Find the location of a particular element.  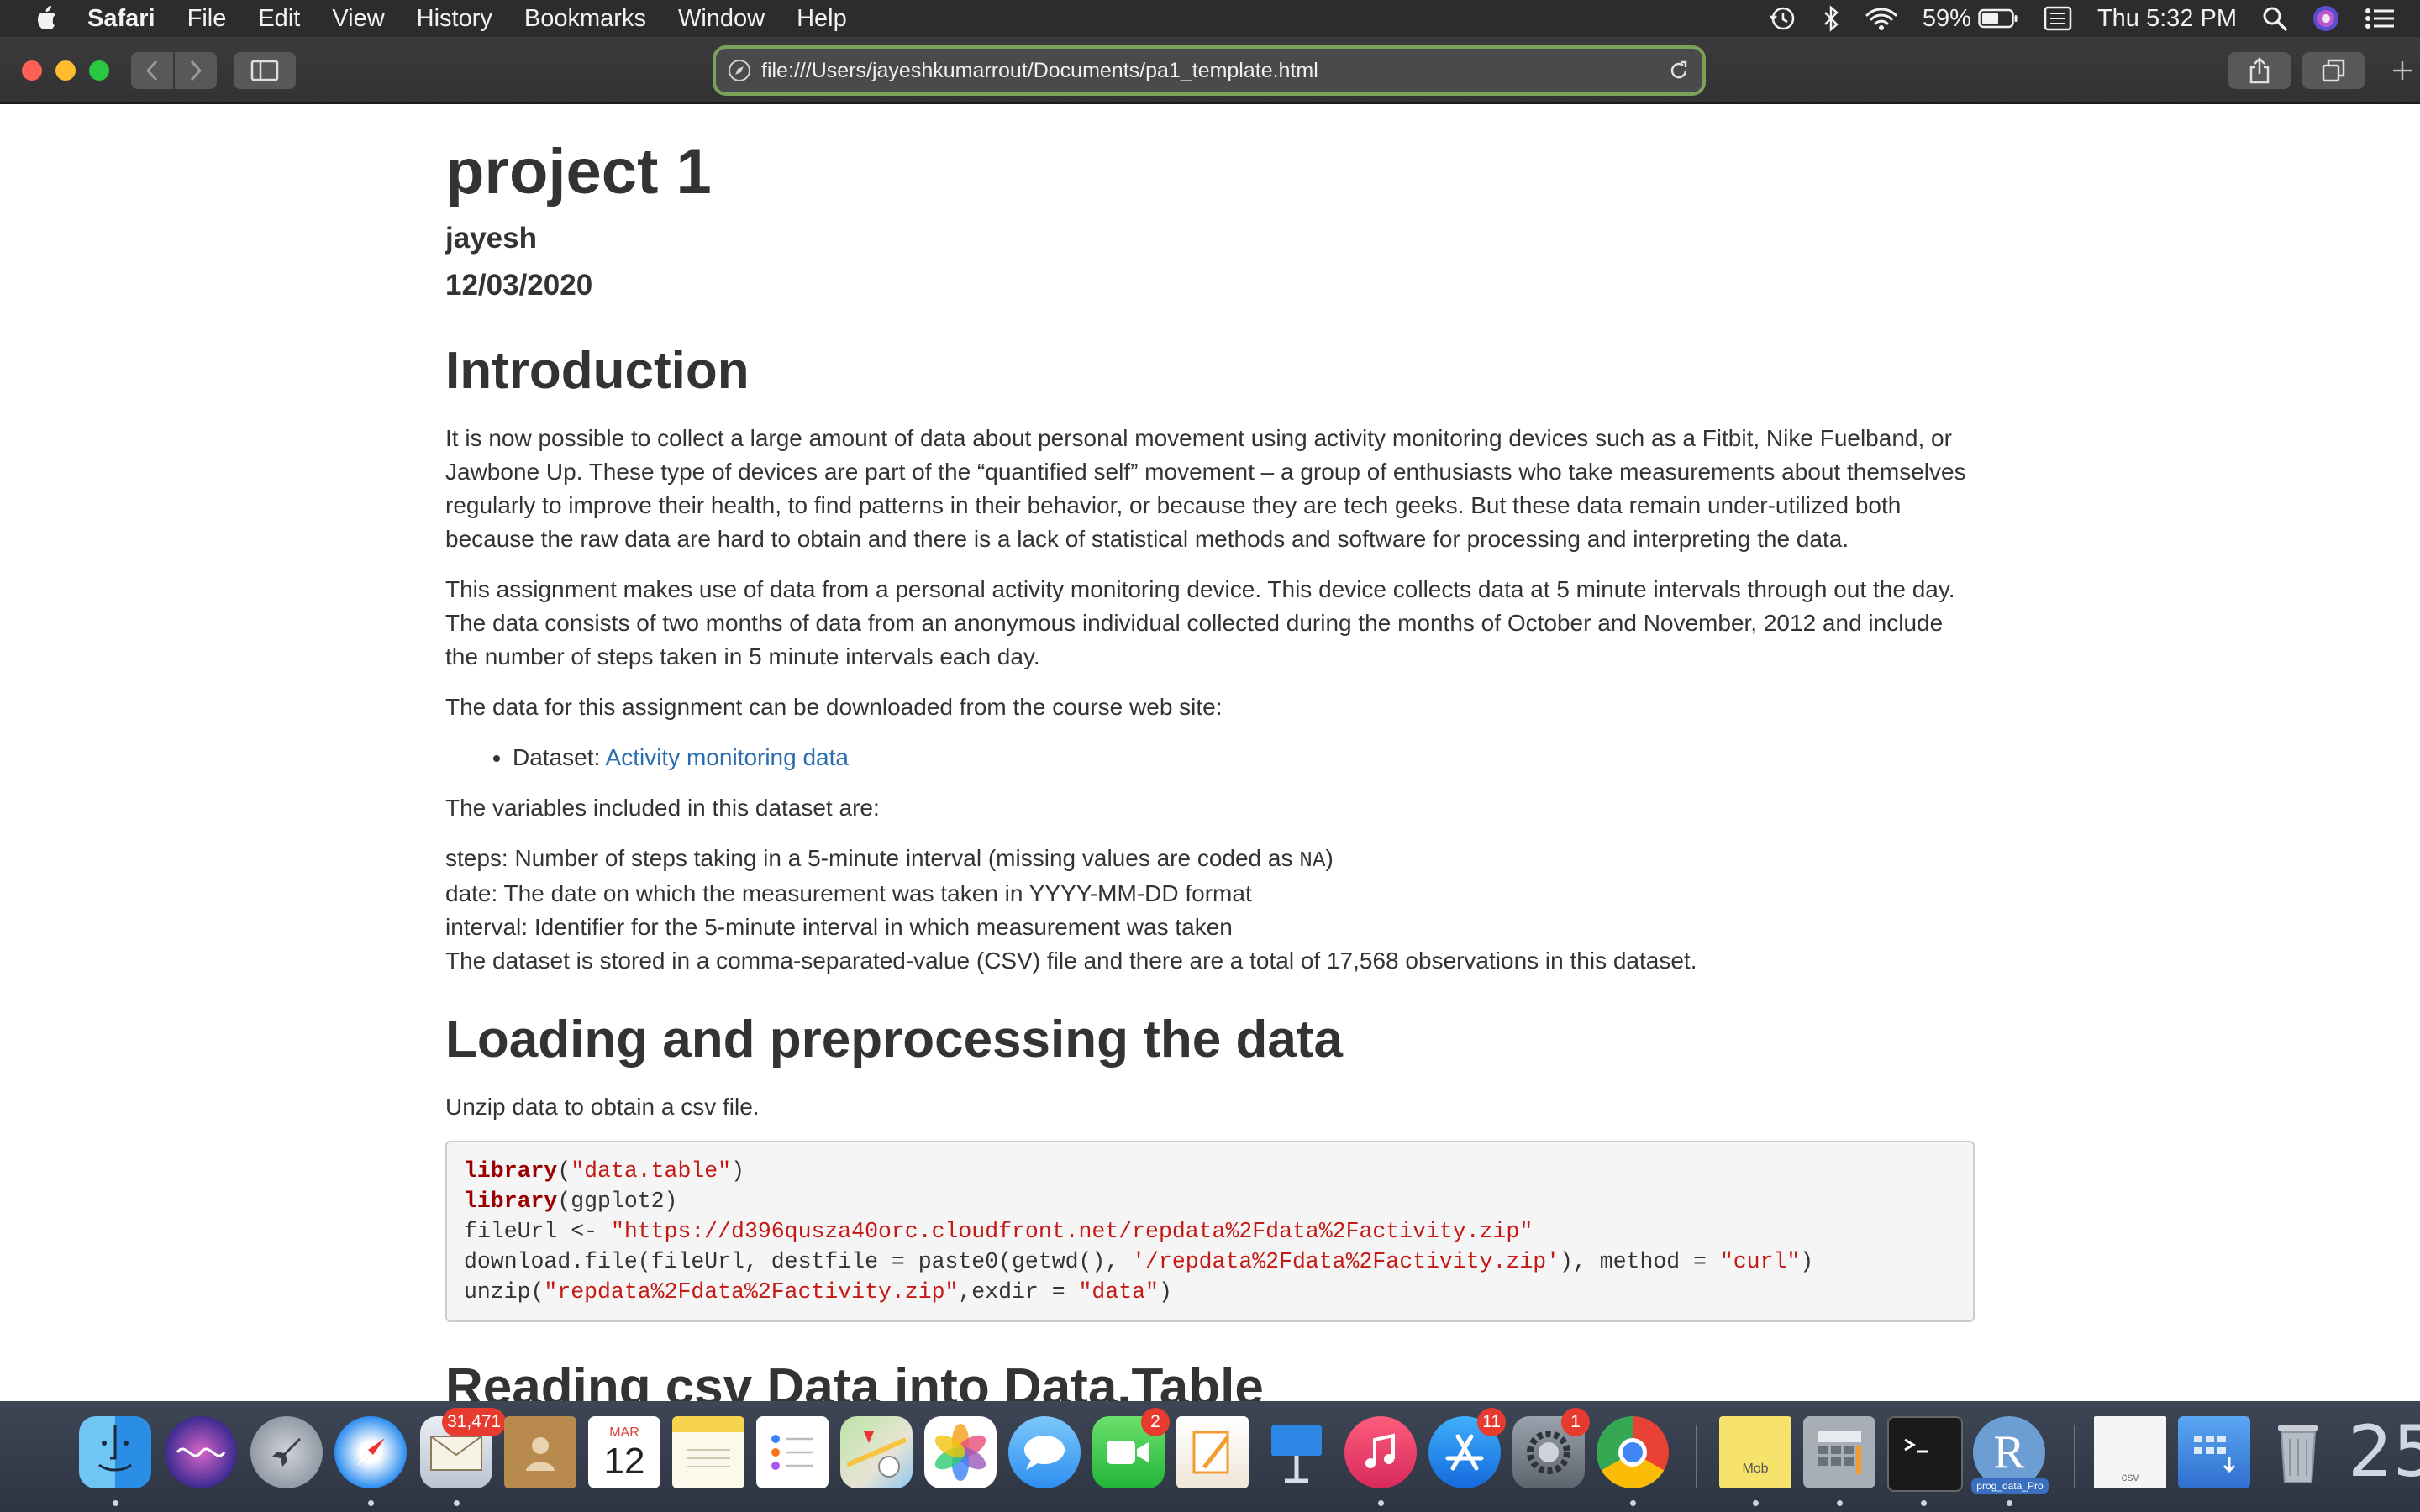

document-author: jayesh is located at coordinates (491, 238).